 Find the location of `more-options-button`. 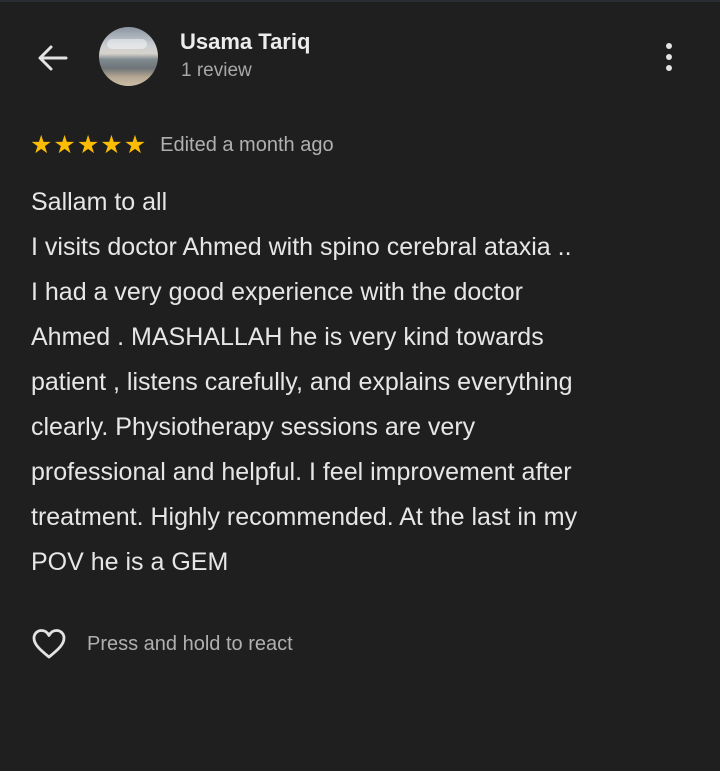

more-options-button is located at coordinates (669, 57).